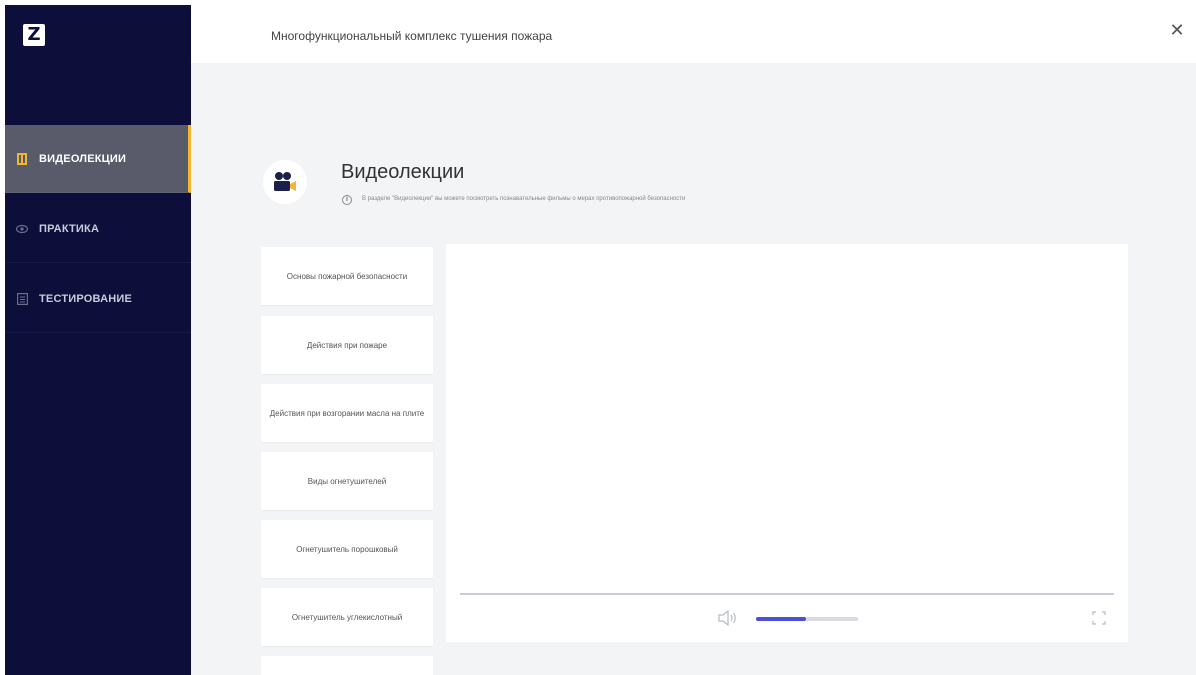 Image resolution: width=1196 pixels, height=675 pixels. Describe the element at coordinates (1099, 618) in the screenshot. I see `fullscreen-icon` at that location.